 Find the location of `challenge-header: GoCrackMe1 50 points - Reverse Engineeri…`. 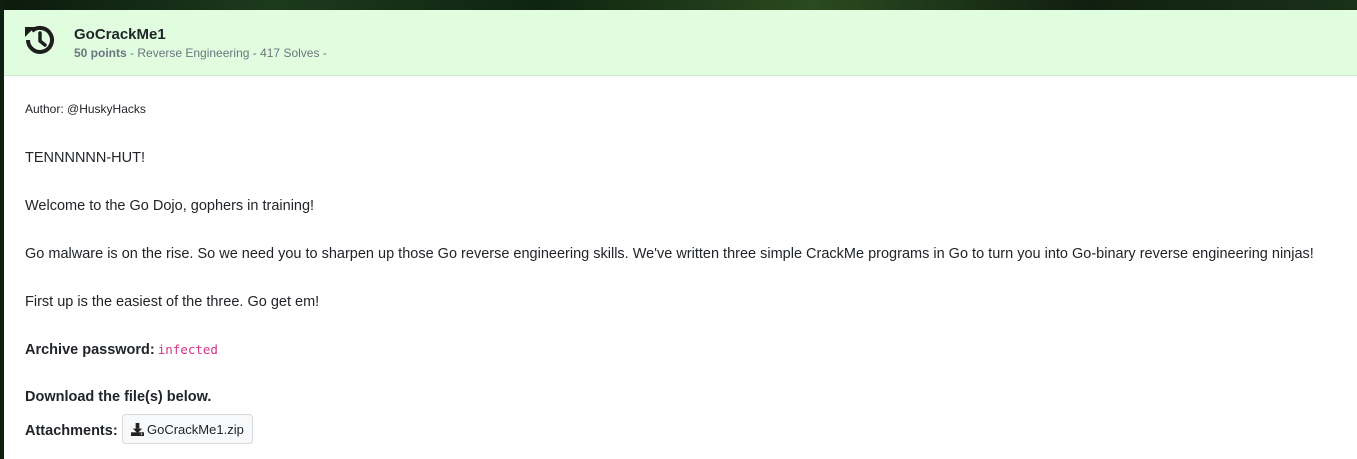

challenge-header: GoCrackMe1 50 points - Reverse Engineeri… is located at coordinates (680, 43).